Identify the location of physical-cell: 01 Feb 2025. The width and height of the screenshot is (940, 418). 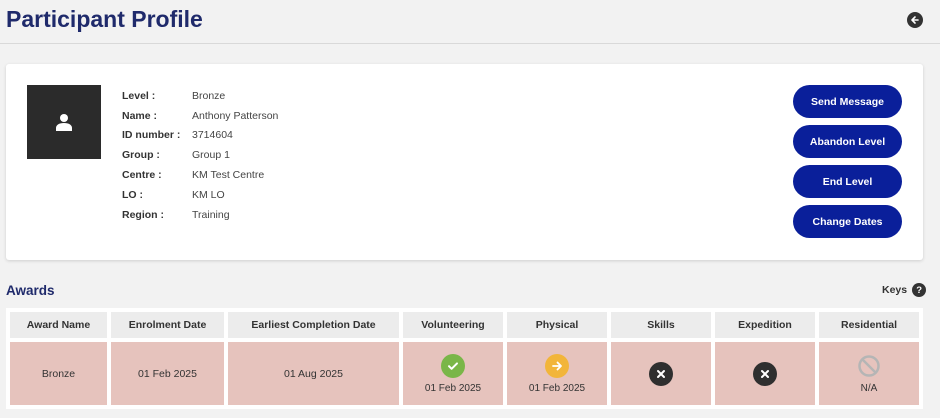
(557, 373).